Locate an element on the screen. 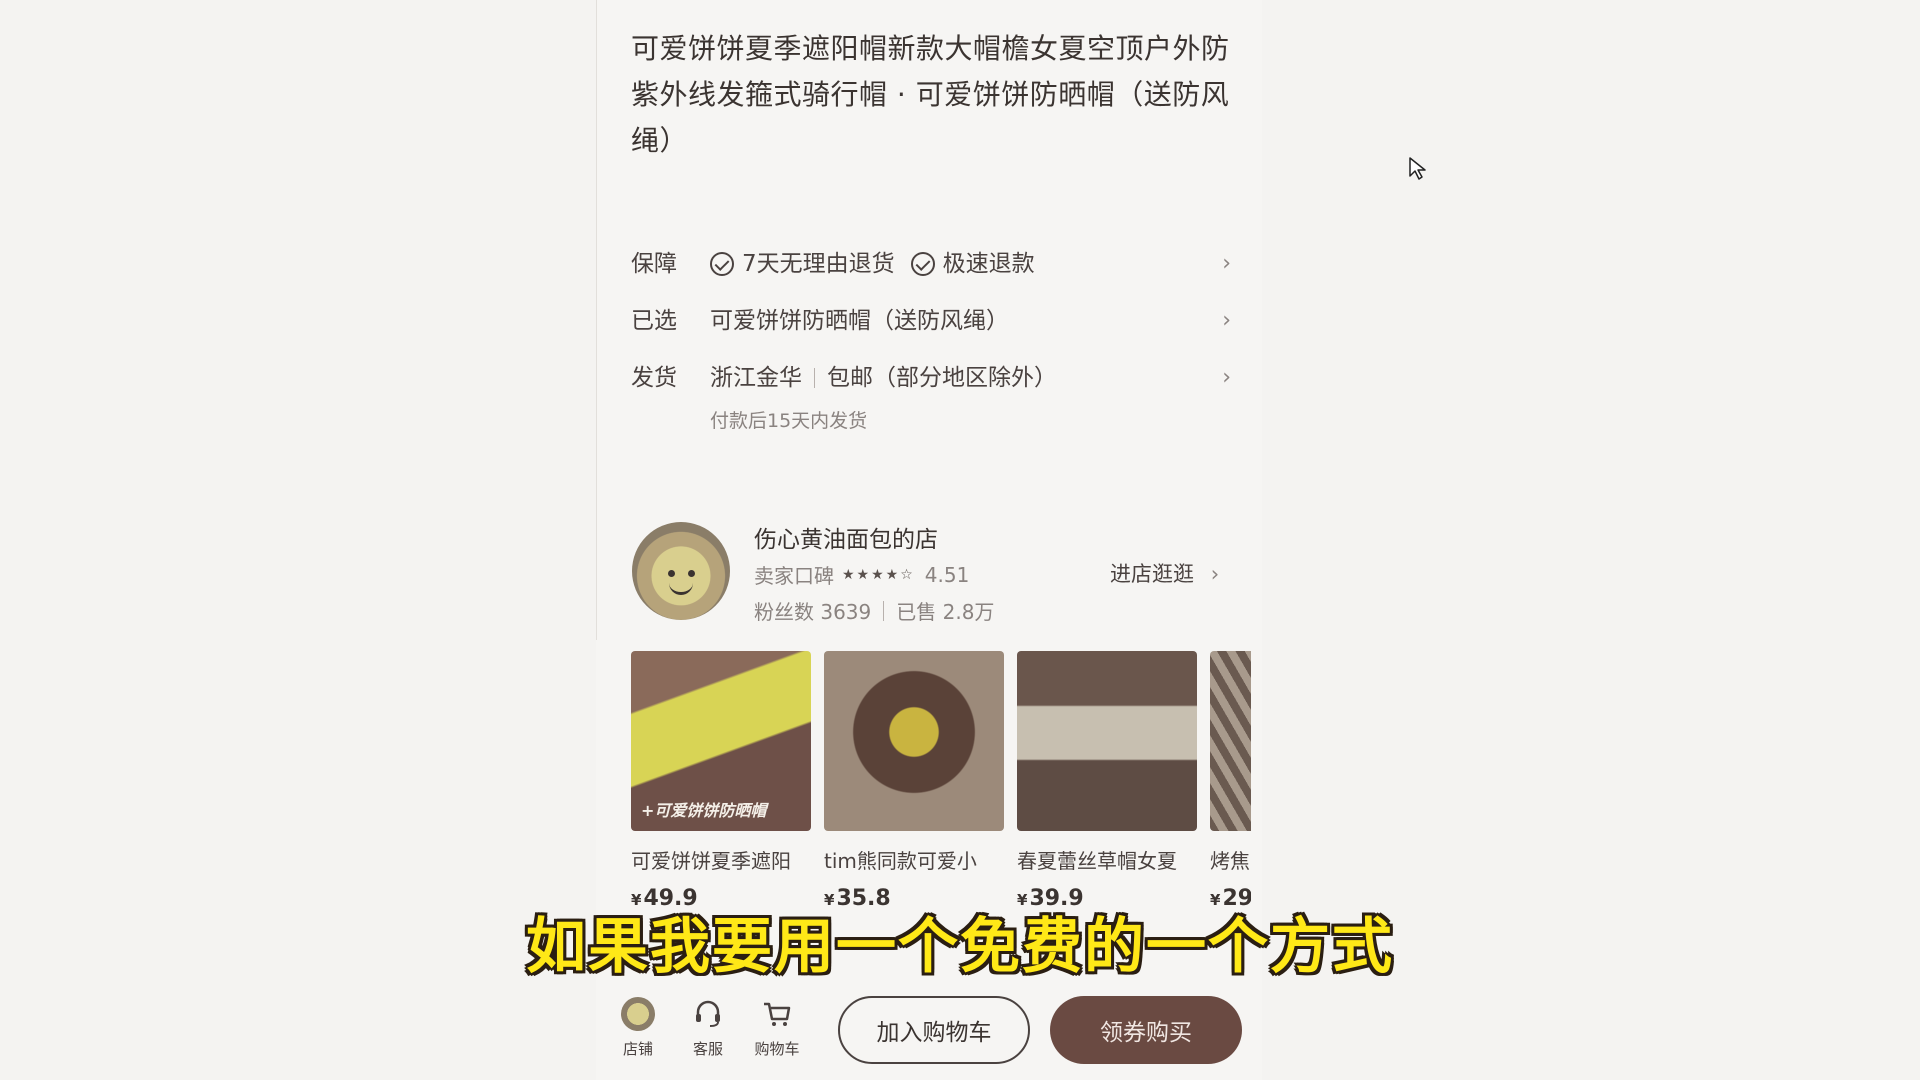  enter-shop-link: 进店逛逛 › is located at coordinates (1164, 573).